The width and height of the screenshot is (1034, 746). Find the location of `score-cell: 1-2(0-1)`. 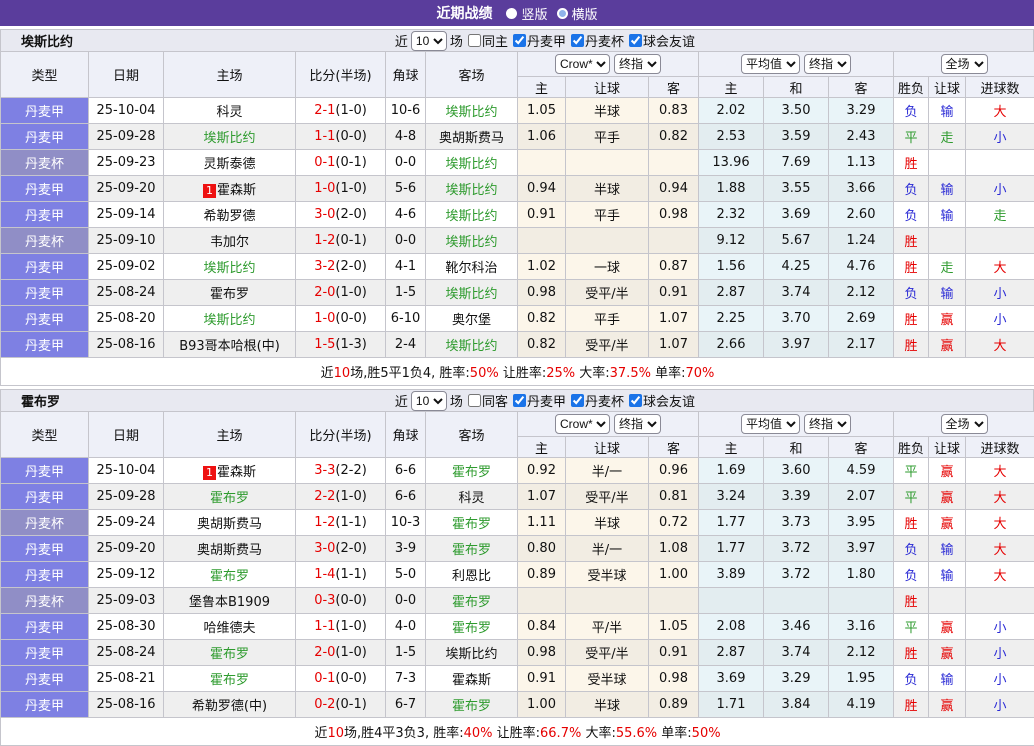

score-cell: 1-2(0-1) is located at coordinates (341, 241).